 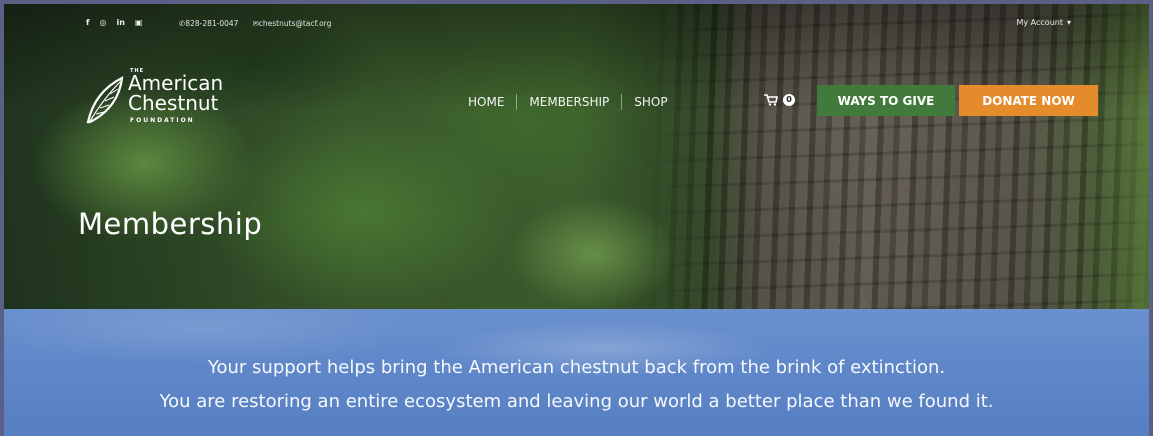 What do you see at coordinates (1039, 22) in the screenshot?
I see `my-account-label: My Account` at bounding box center [1039, 22].